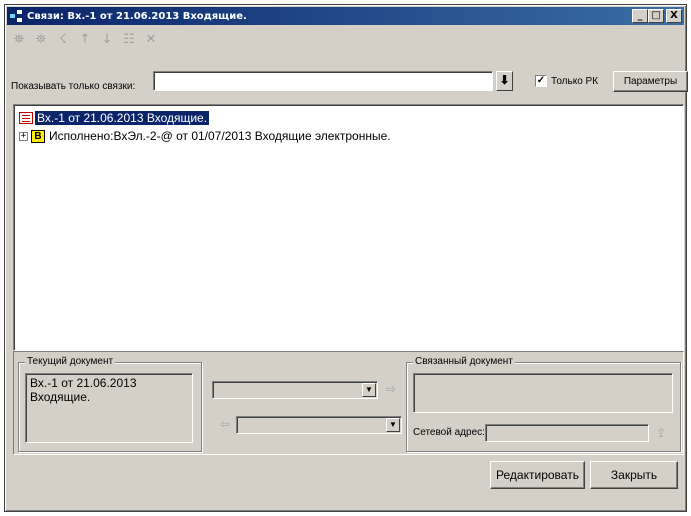  I want to click on only-rk-option: ✓ Только РК, so click(566, 81).